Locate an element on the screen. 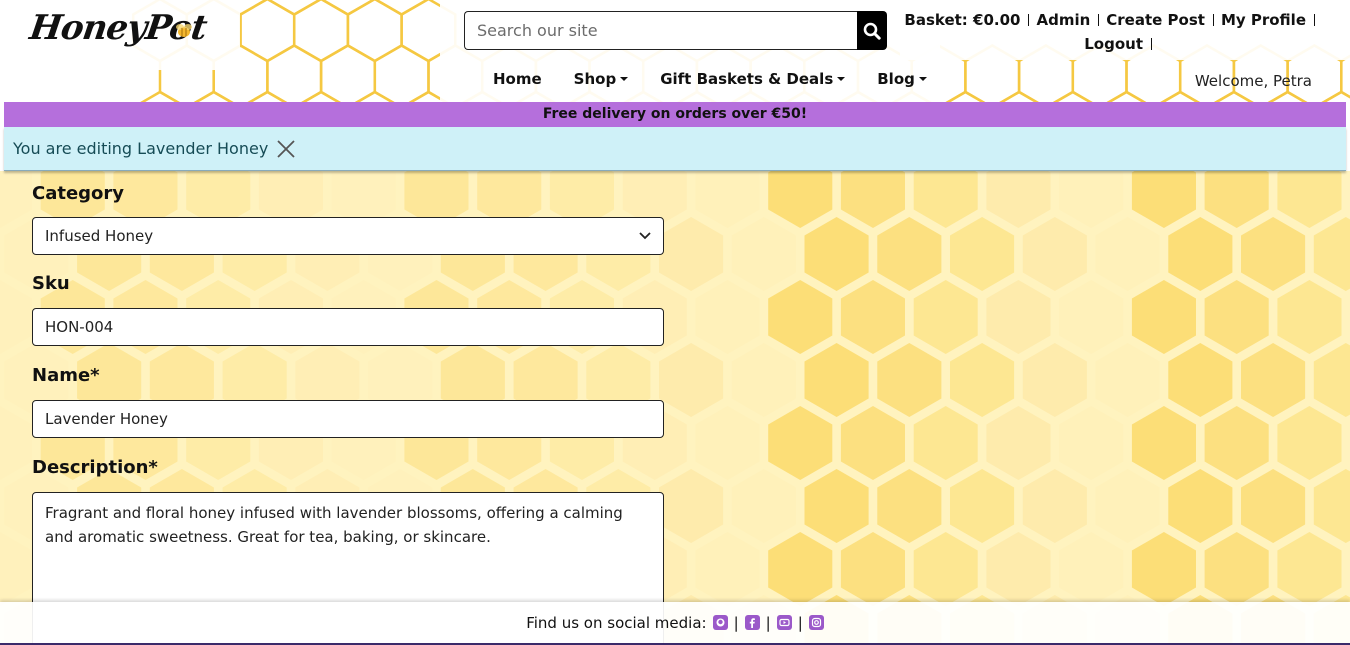  search-form is located at coordinates (675, 30).